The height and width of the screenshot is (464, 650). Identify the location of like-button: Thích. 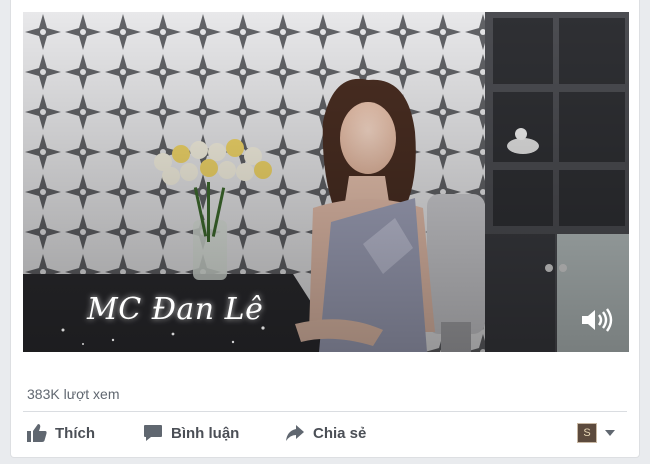
(61, 433).